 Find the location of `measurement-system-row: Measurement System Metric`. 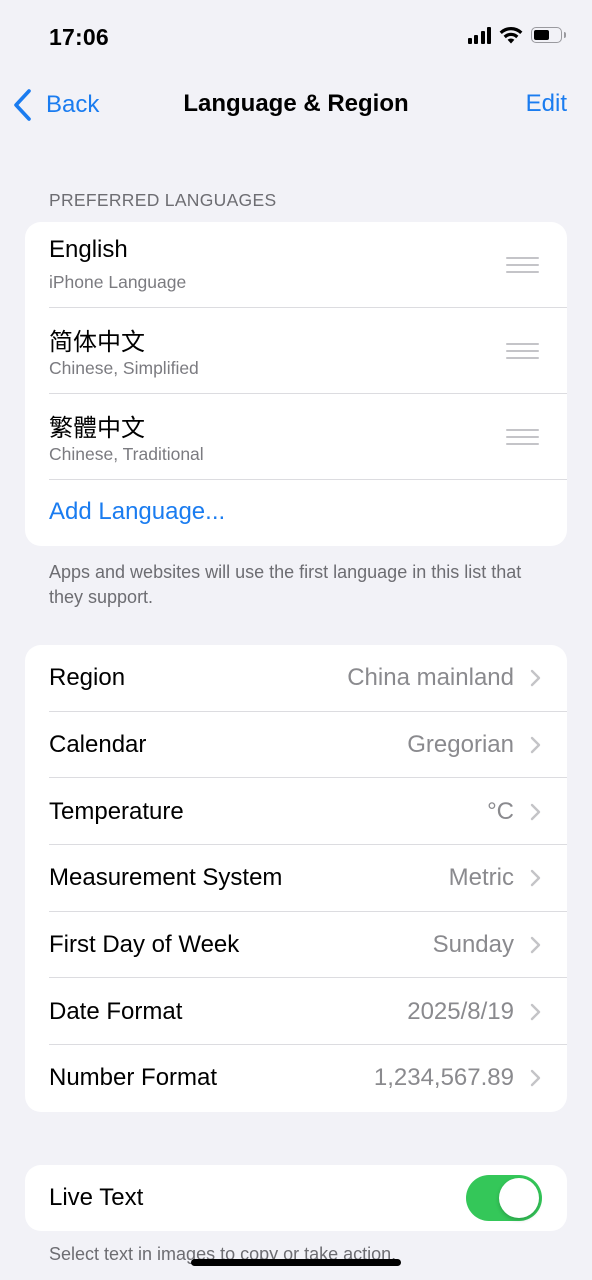

measurement-system-row: Measurement System Metric is located at coordinates (296, 878).